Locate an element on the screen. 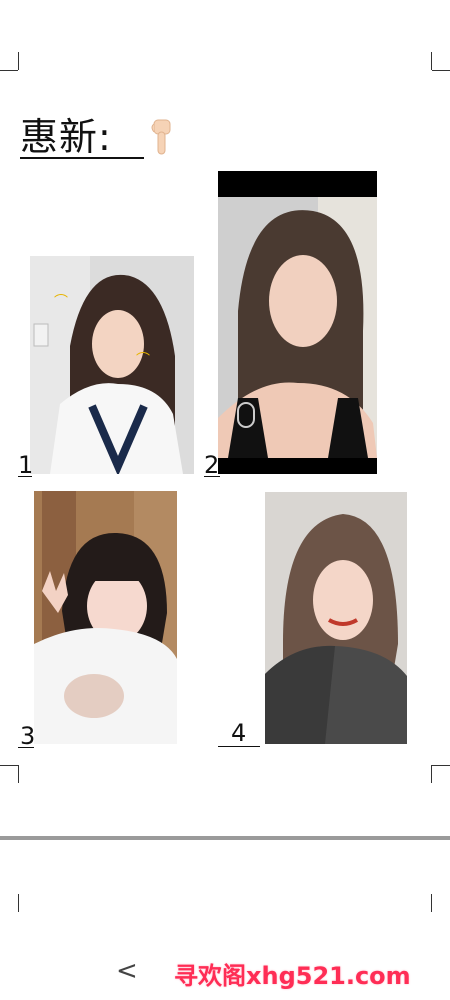  site-watermark: 寻欢阁xhg521.com is located at coordinates (292, 976).